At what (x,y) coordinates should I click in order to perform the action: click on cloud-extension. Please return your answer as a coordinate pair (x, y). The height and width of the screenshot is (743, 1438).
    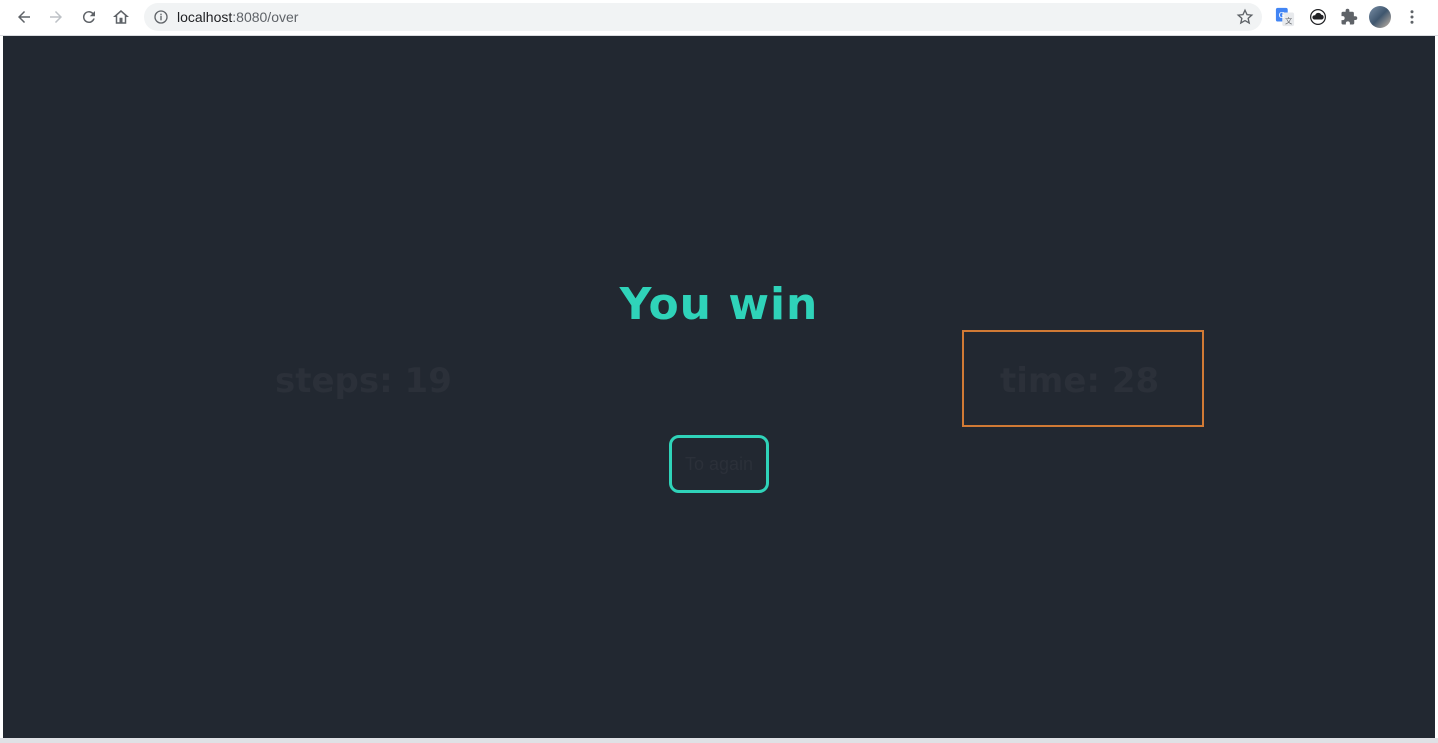
    Looking at the image, I should click on (1318, 17).